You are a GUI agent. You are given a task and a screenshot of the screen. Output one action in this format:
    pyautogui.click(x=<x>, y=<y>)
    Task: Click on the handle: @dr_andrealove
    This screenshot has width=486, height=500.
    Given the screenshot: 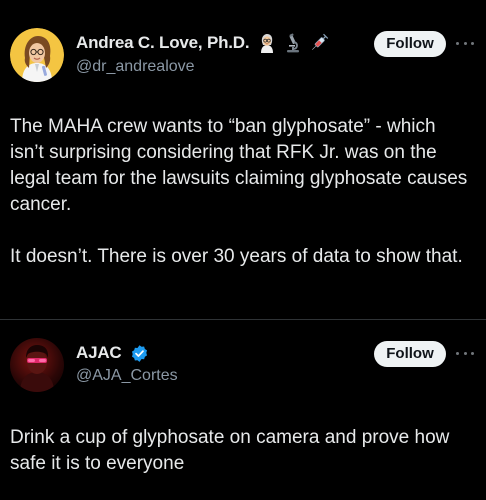 What is the action you would take?
    pyautogui.click(x=135, y=67)
    